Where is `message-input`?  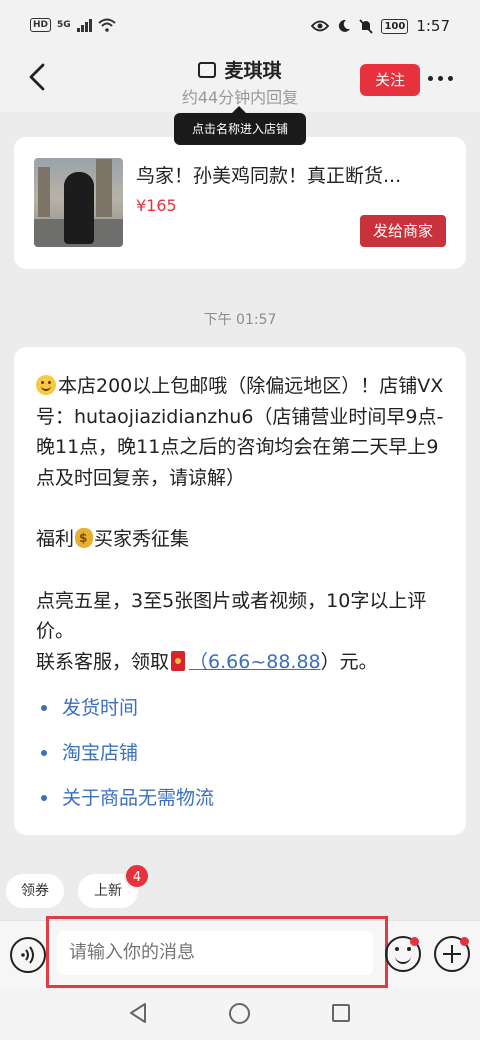 message-input is located at coordinates (215, 953).